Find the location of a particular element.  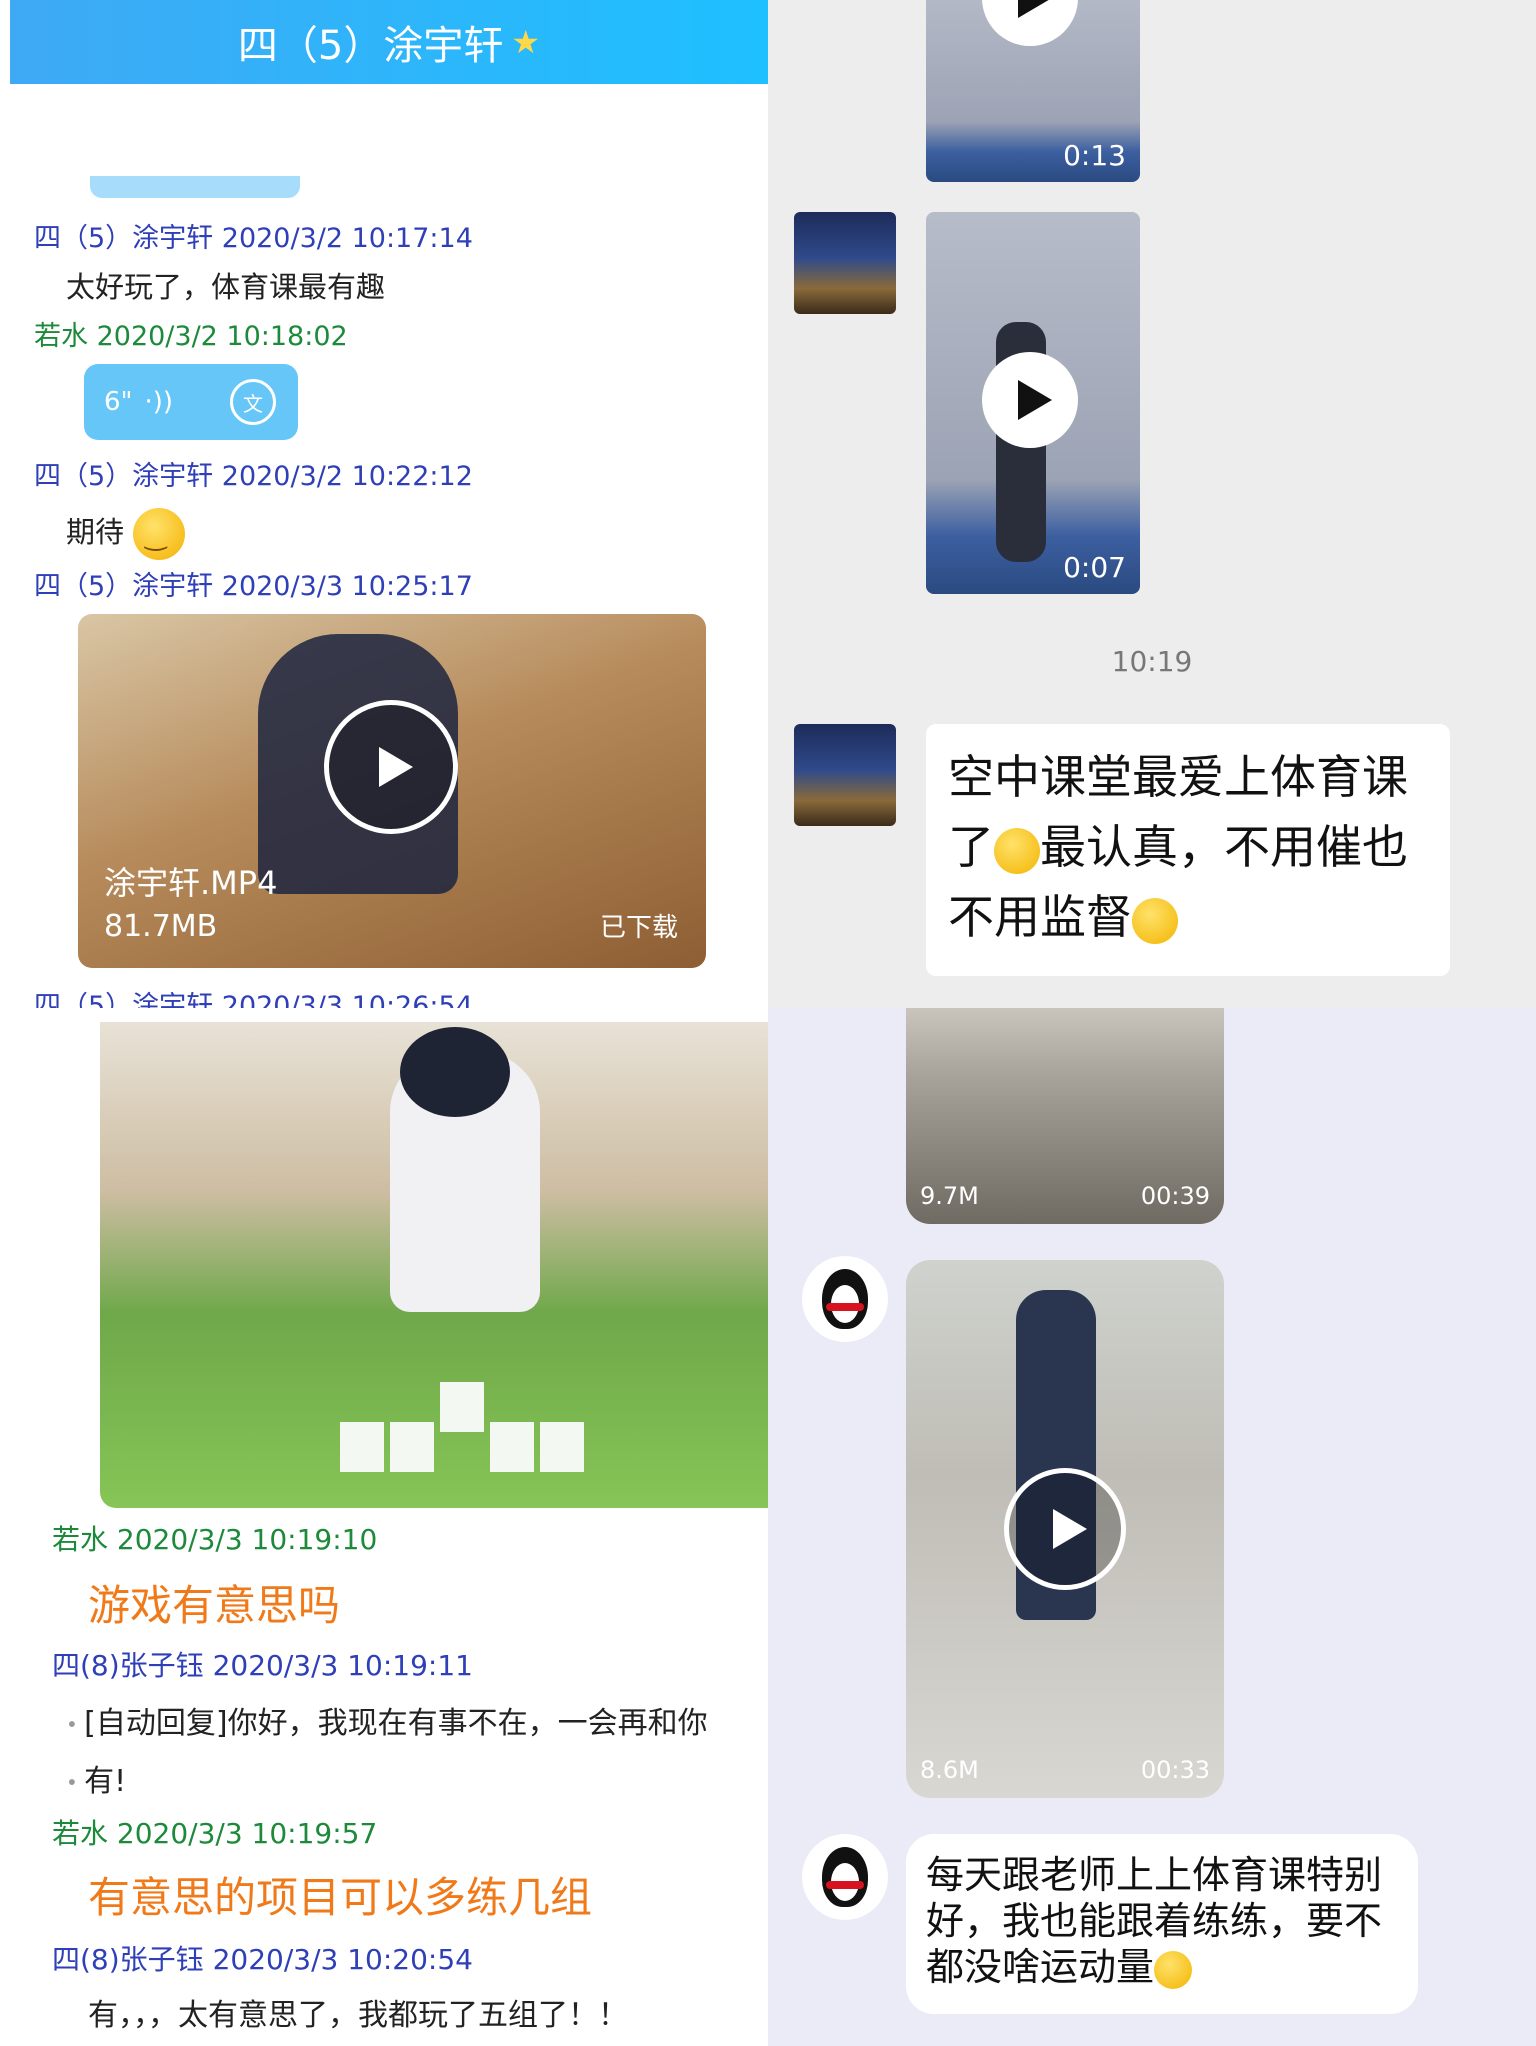

message-meta: 四（5）涂宇轩 2020/3/3 10:26:54 is located at coordinates (253, 999).